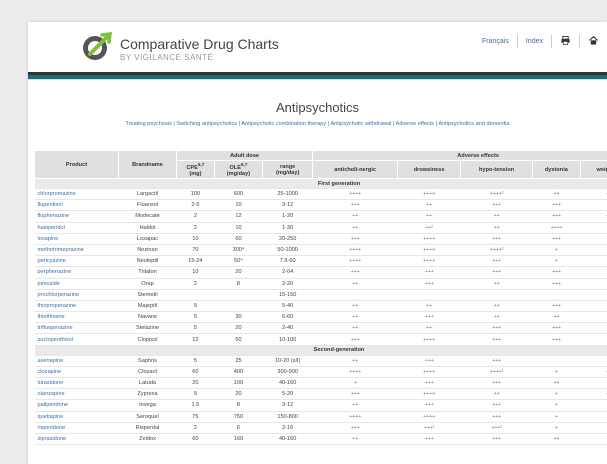 This screenshot has width=607, height=464. I want to click on francais-link: Français, so click(495, 41).